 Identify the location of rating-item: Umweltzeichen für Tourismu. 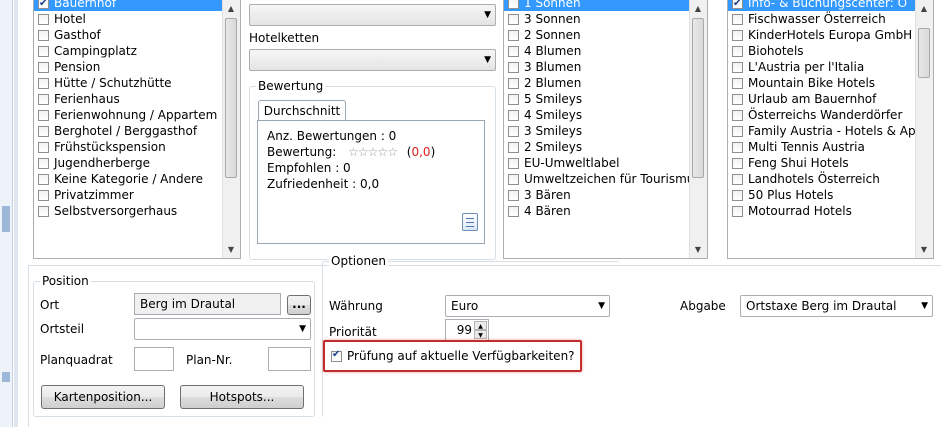
(597, 179).